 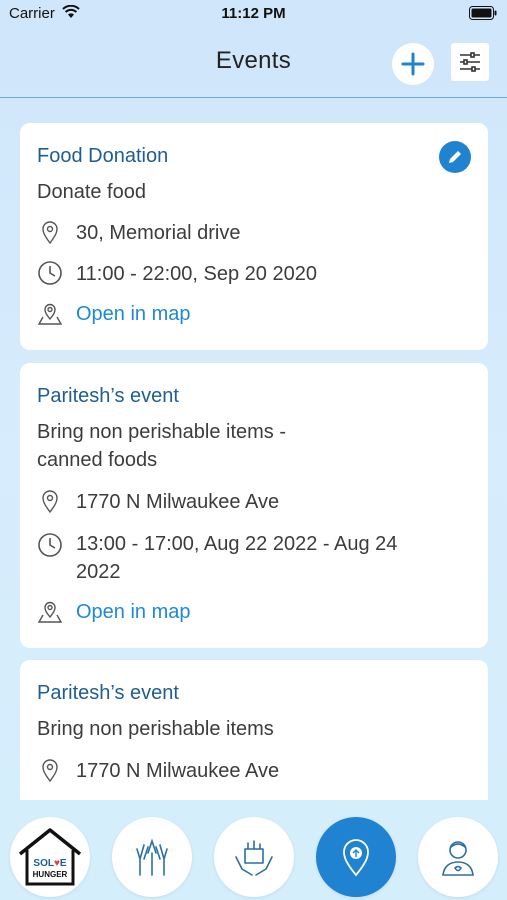 I want to click on location-pin-icon, so click(x=356, y=858).